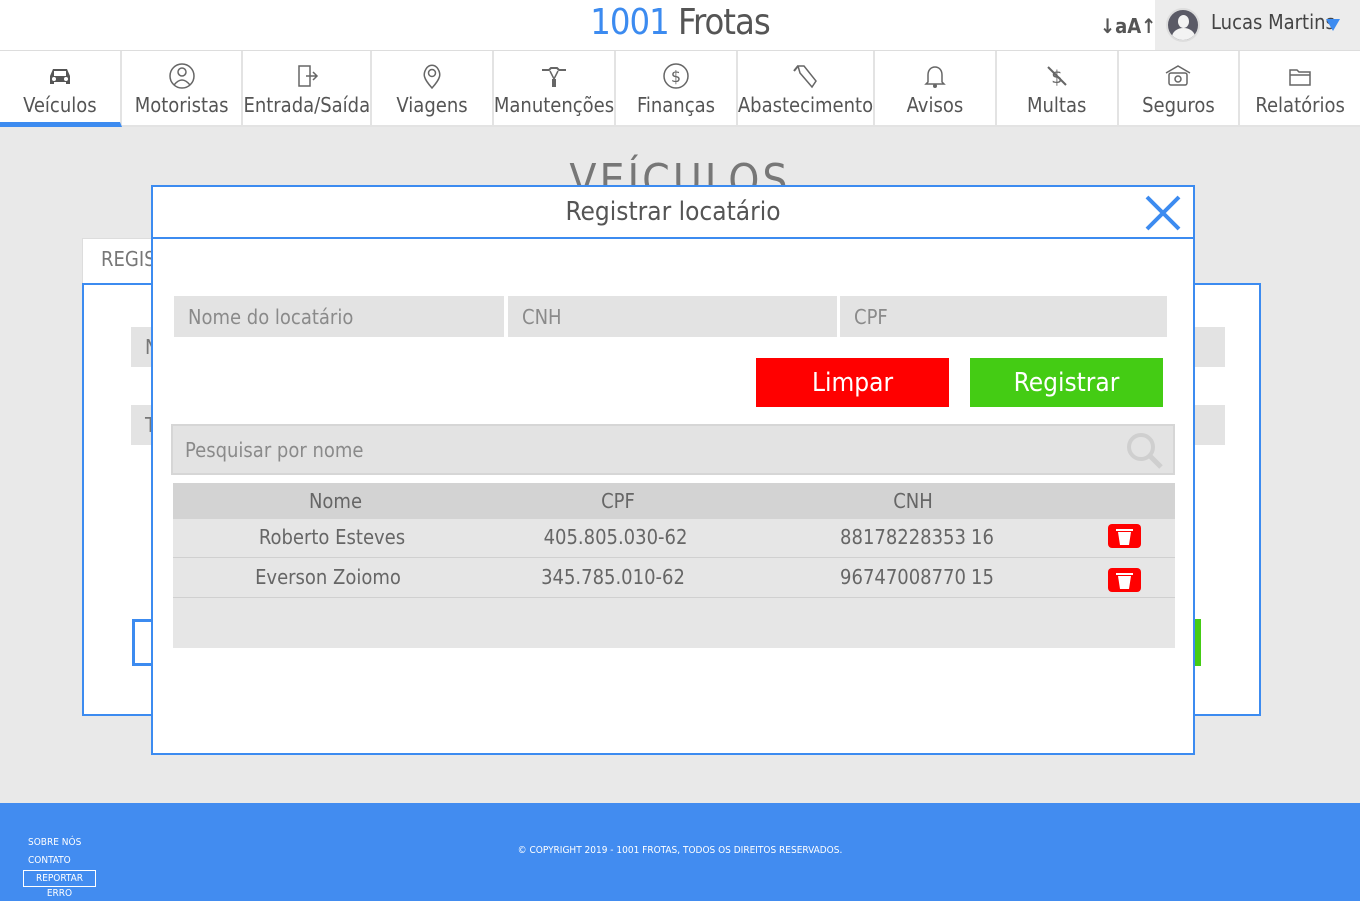 Image resolution: width=1360 pixels, height=901 pixels. Describe the element at coordinates (332, 537) in the screenshot. I see `cell-name: Roberto Esteves` at that location.